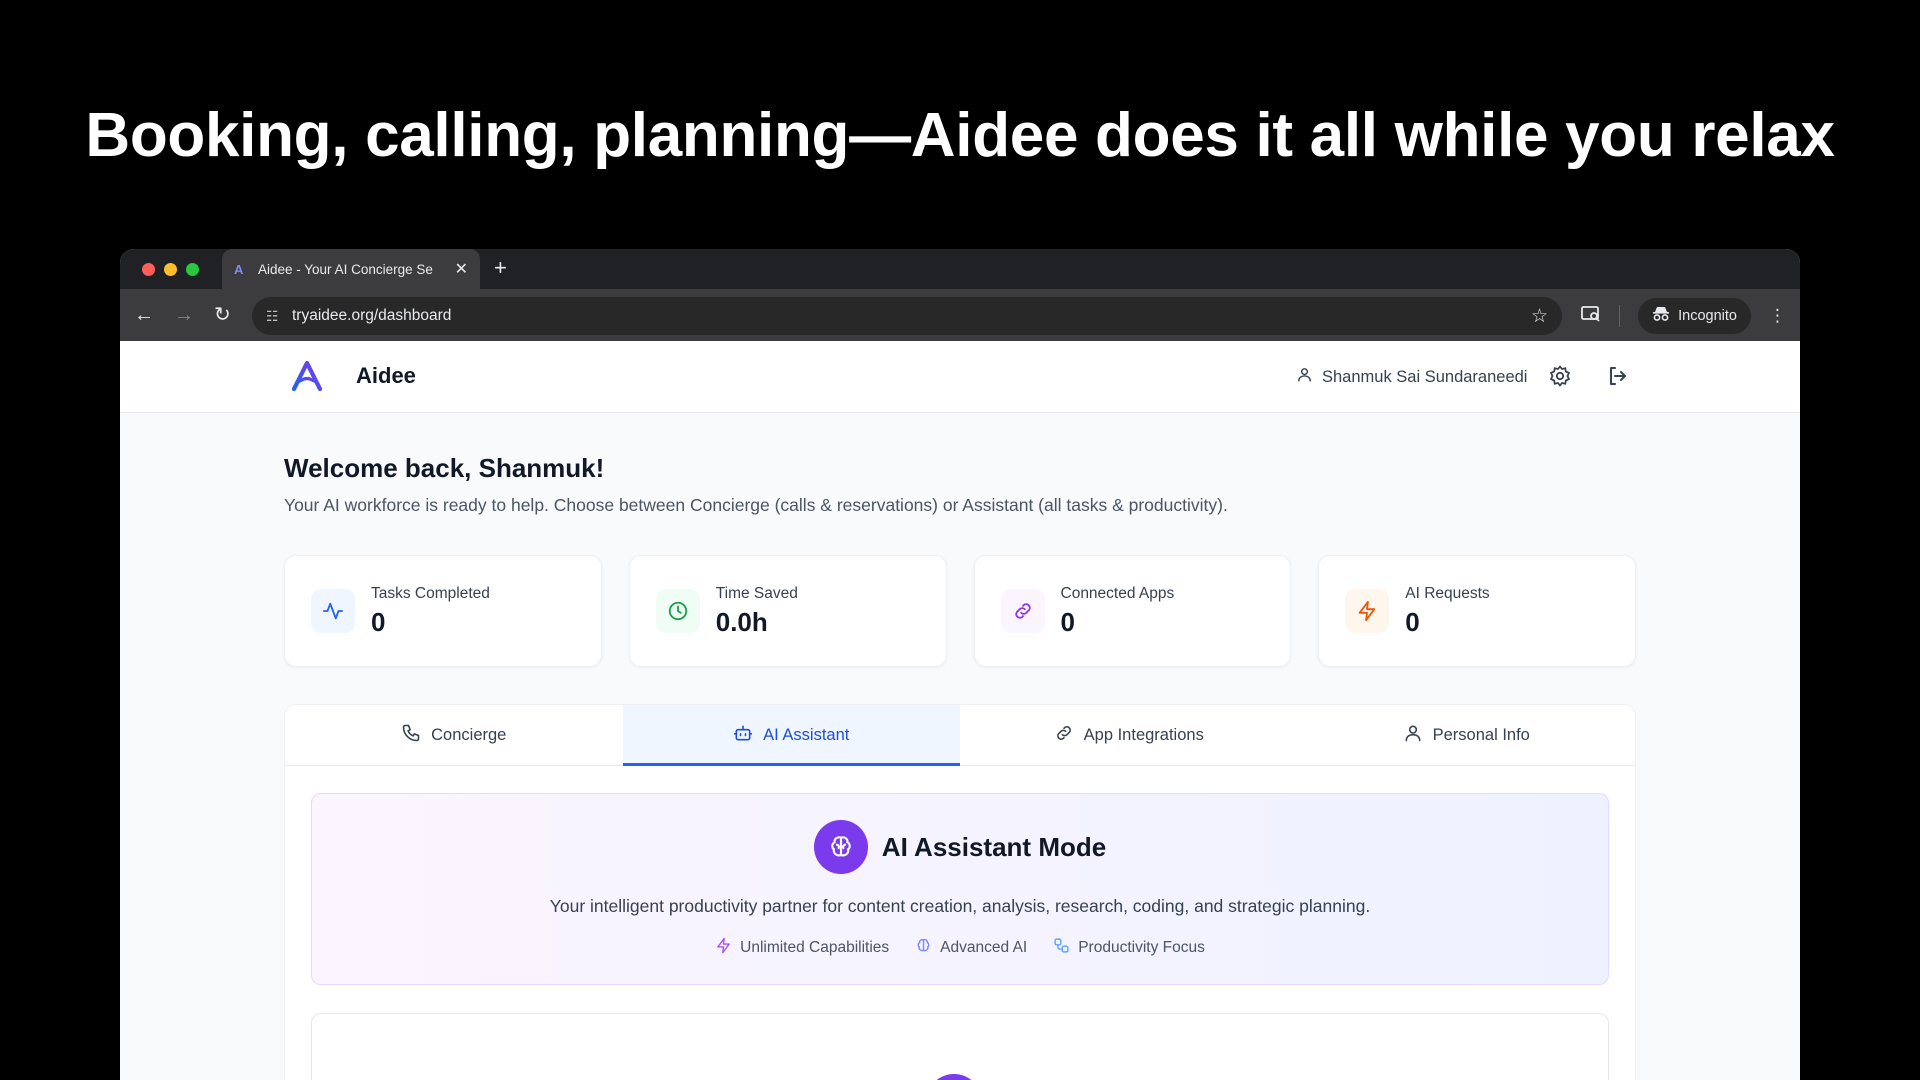  Describe the element at coordinates (994, 846) in the screenshot. I see `mode-title: AI Assistant Mode` at that location.